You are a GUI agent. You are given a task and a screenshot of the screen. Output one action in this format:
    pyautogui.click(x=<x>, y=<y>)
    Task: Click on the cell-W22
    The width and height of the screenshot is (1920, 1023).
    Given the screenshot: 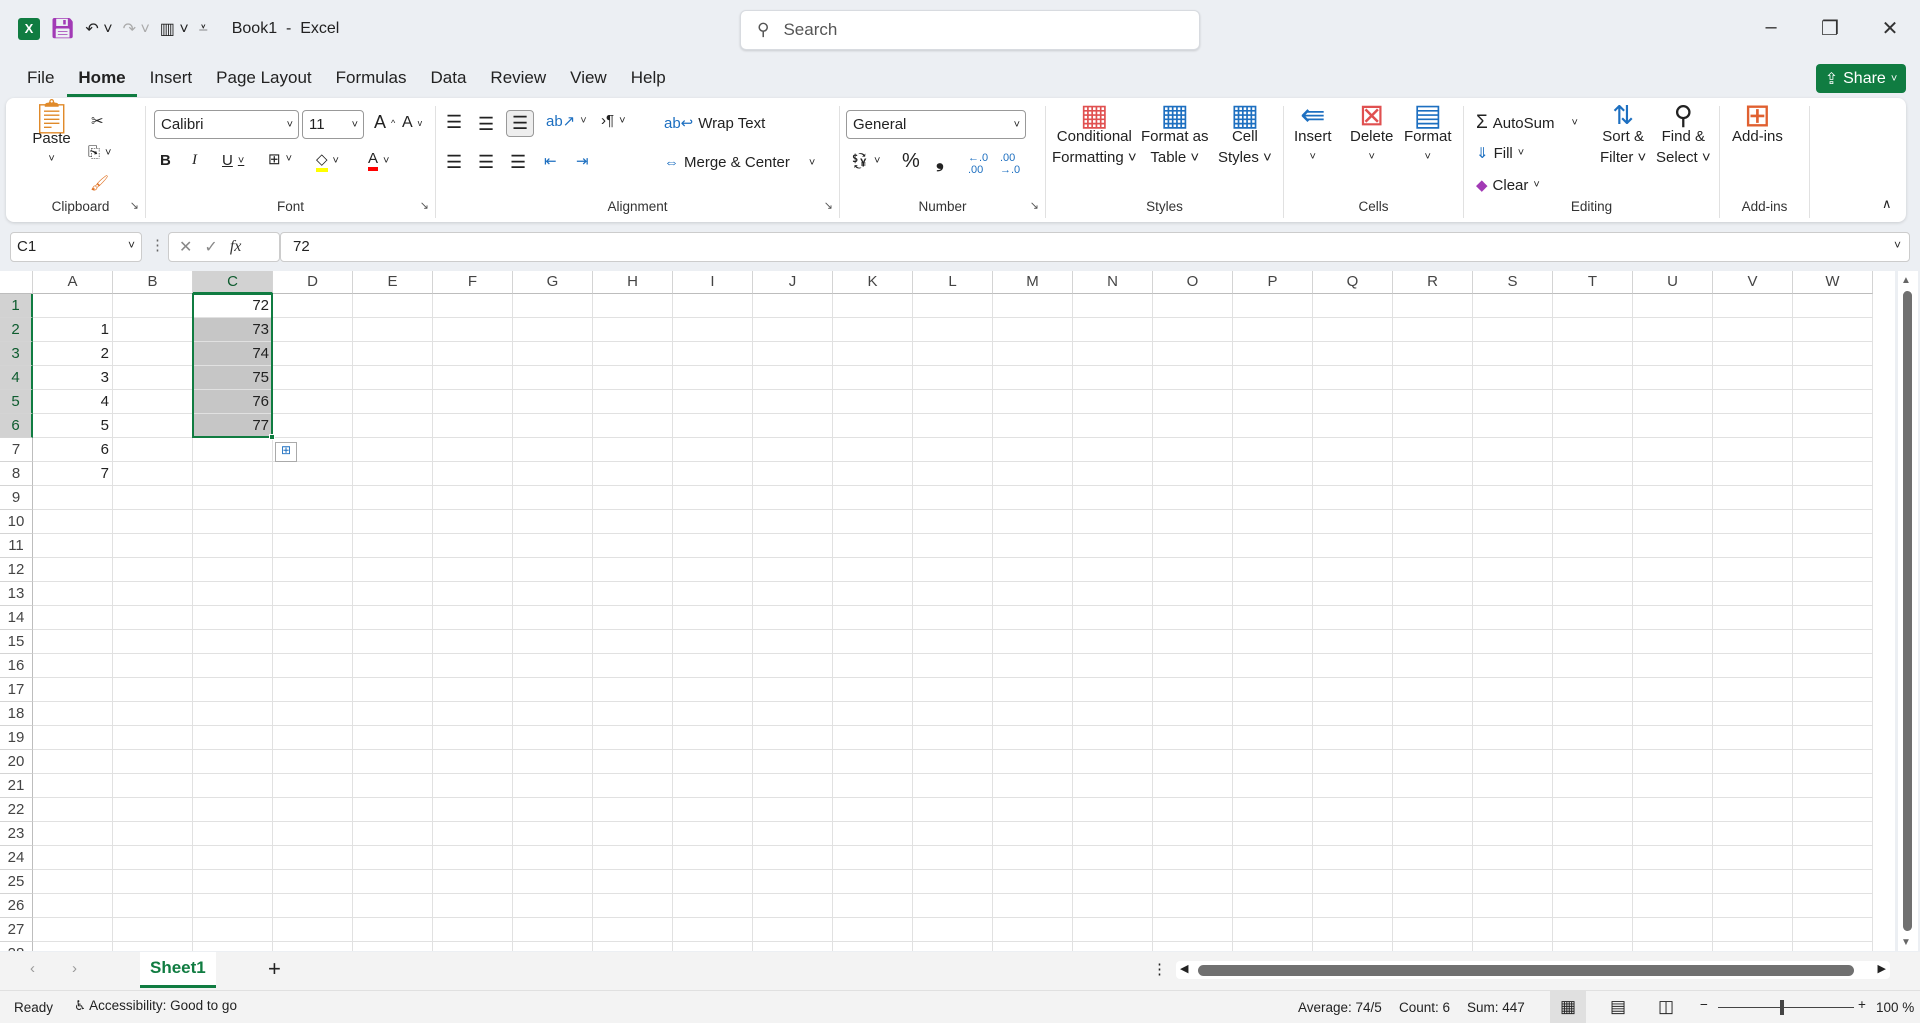 What is the action you would take?
    pyautogui.click(x=1833, y=810)
    